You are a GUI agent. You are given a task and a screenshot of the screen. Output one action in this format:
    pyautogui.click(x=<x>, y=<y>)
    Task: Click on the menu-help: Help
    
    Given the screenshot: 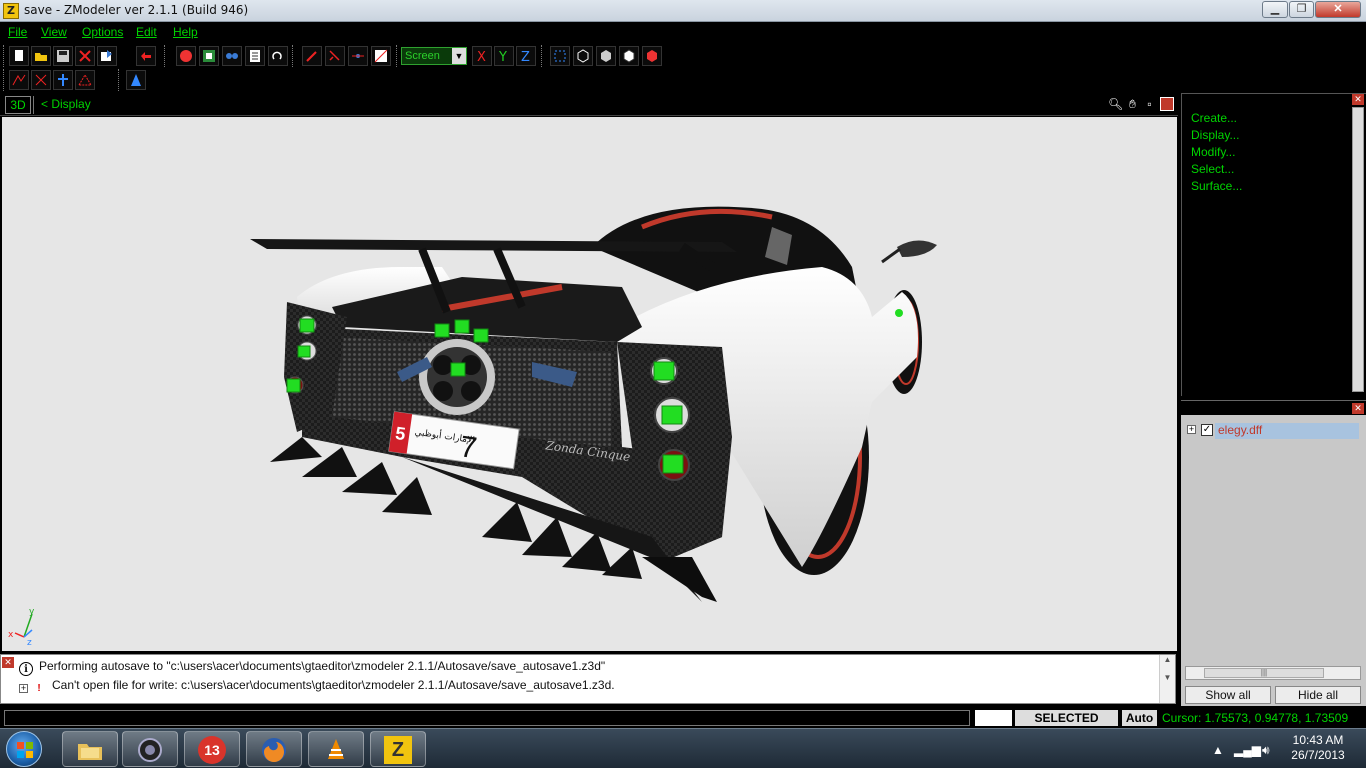 What is the action you would take?
    pyautogui.click(x=185, y=32)
    